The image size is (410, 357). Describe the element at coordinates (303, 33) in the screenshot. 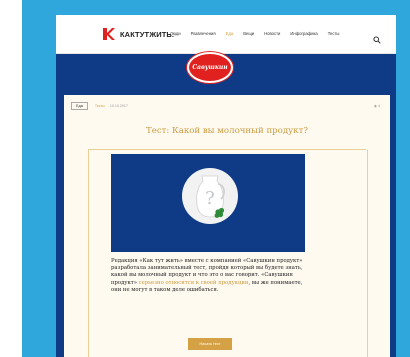

I see `nav-item-infographics: Инфографика` at that location.